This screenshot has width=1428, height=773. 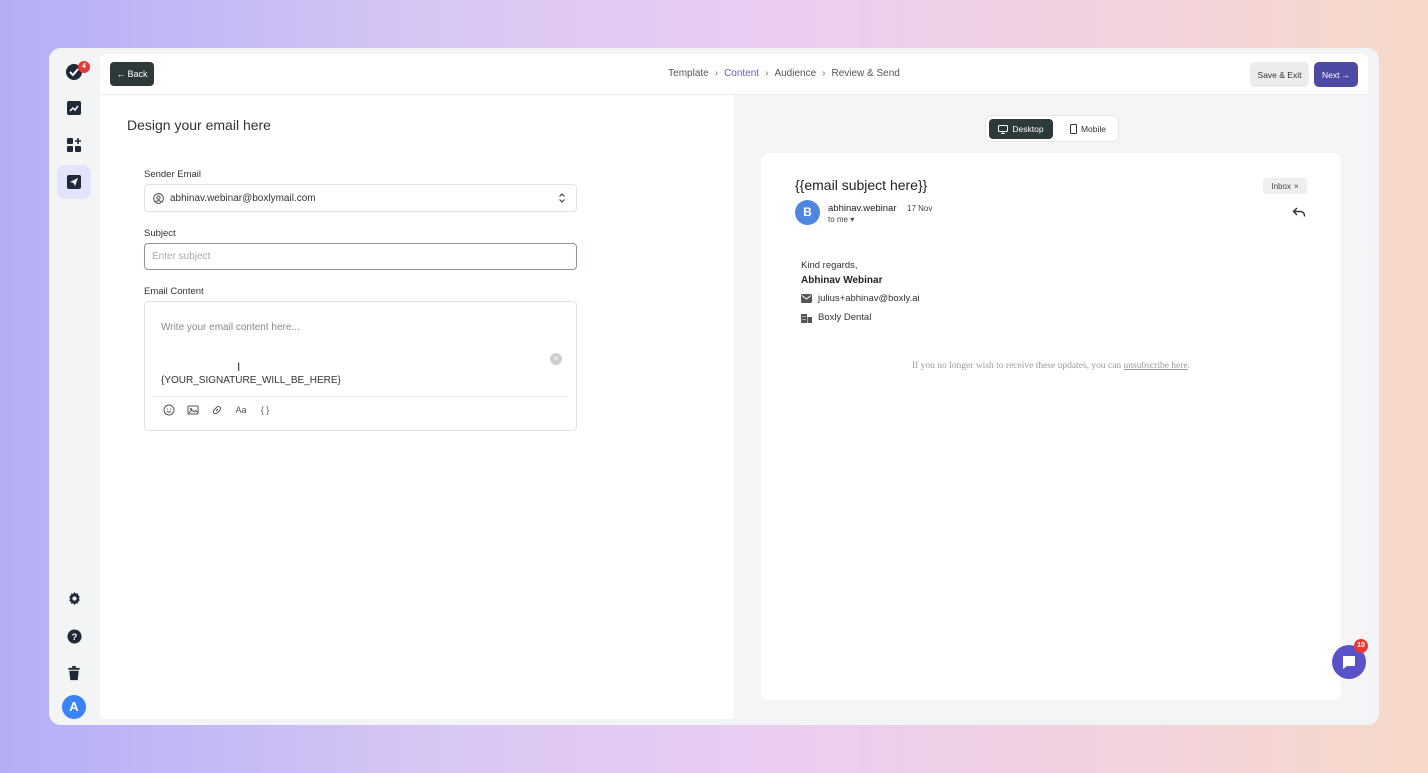 I want to click on settings-nav-button, so click(x=74, y=598).